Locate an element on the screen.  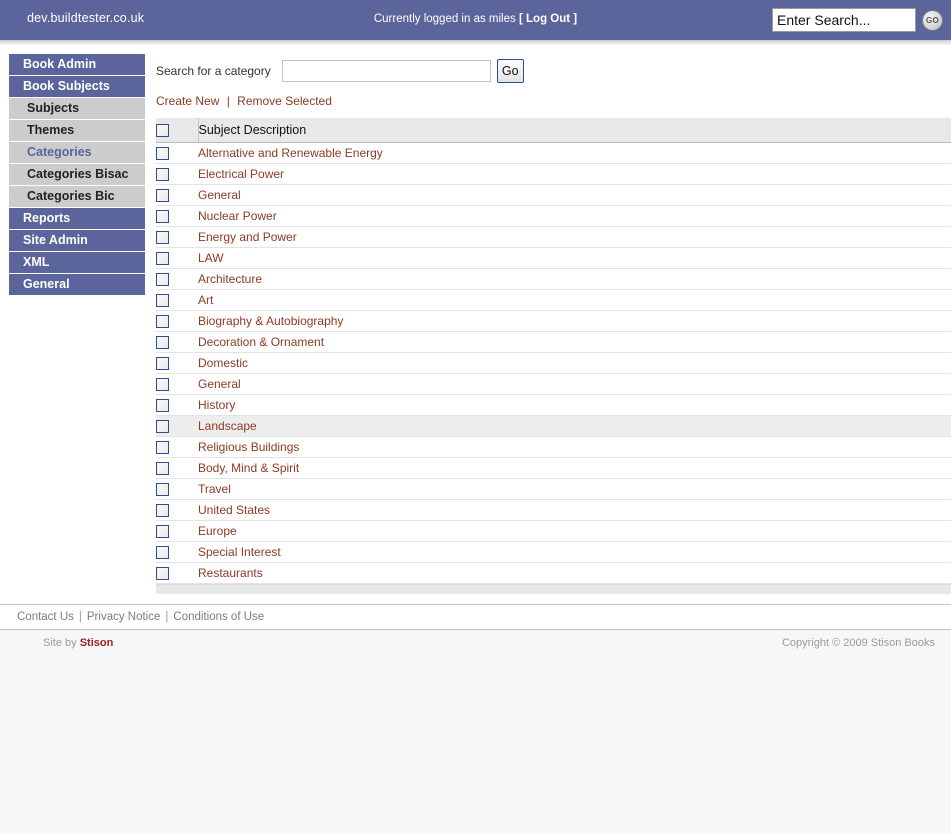
subject-description-link: Electrical Power is located at coordinates (241, 174).